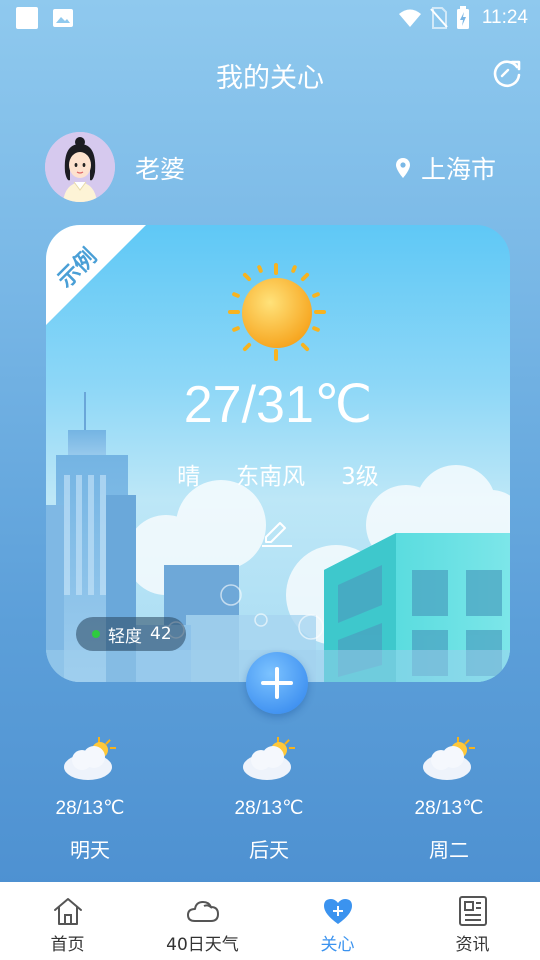 This screenshot has height=960, width=540. What do you see at coordinates (472, 911) in the screenshot?
I see `news-icon` at bounding box center [472, 911].